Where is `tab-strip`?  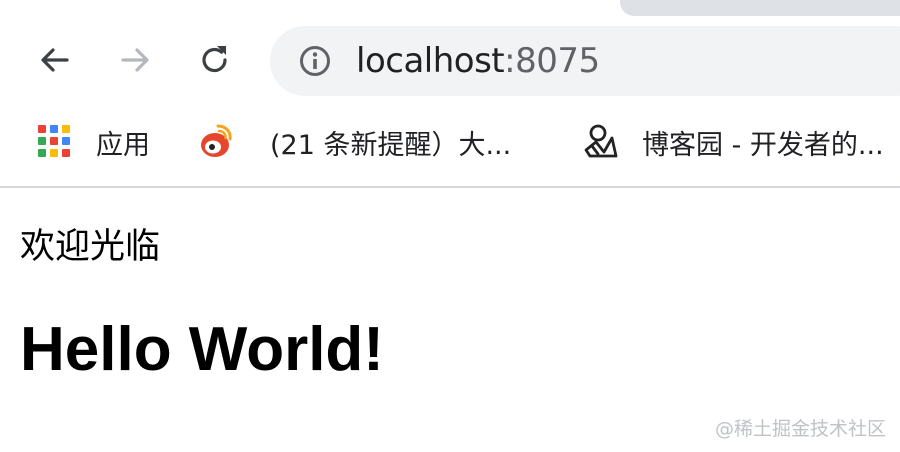 tab-strip is located at coordinates (450, 8).